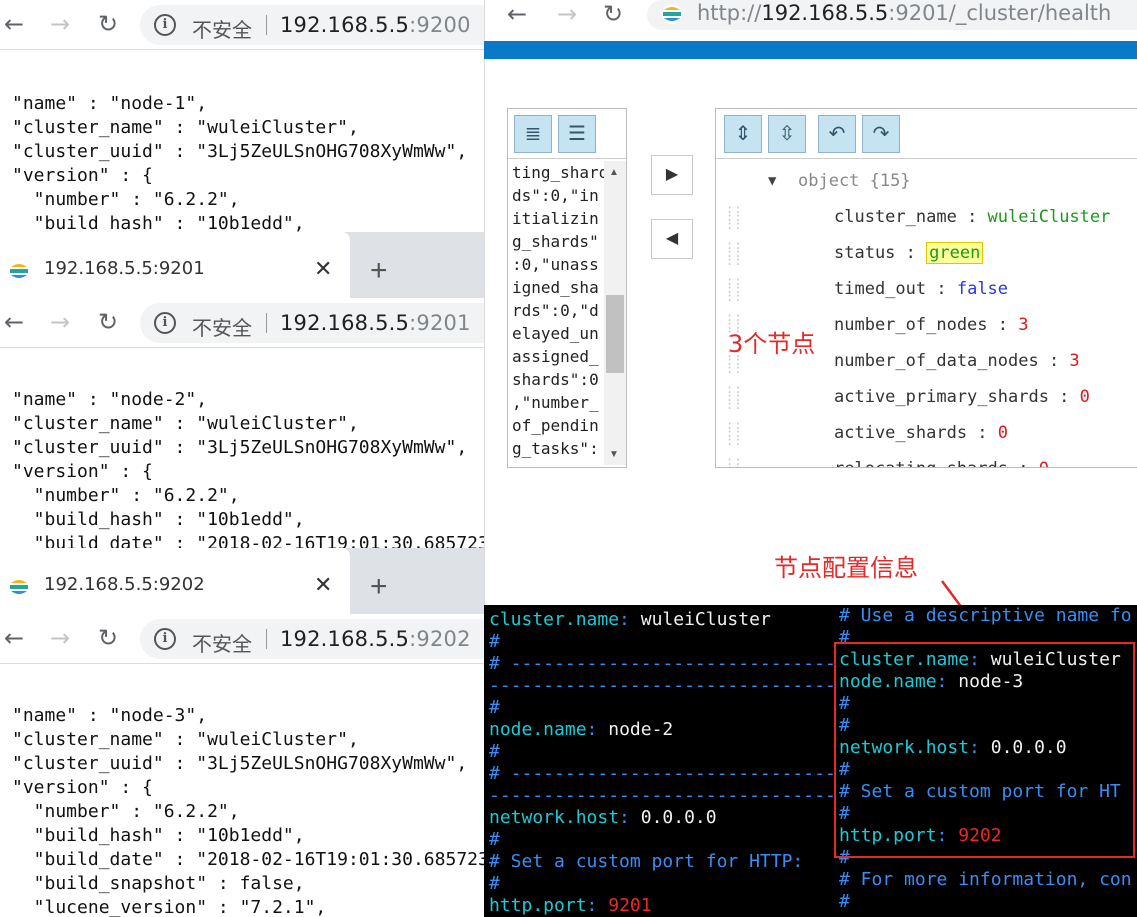 This screenshot has width=1137, height=917. Describe the element at coordinates (555, 195) in the screenshot. I see `raw-json-line: ds":0,"in` at that location.